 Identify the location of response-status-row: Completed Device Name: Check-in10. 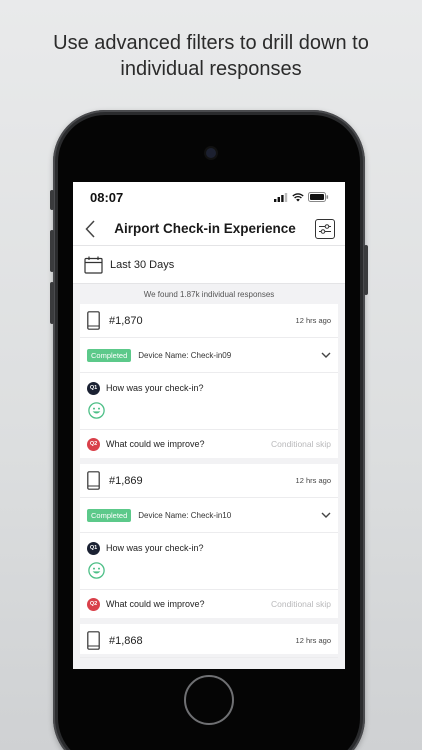
(209, 515).